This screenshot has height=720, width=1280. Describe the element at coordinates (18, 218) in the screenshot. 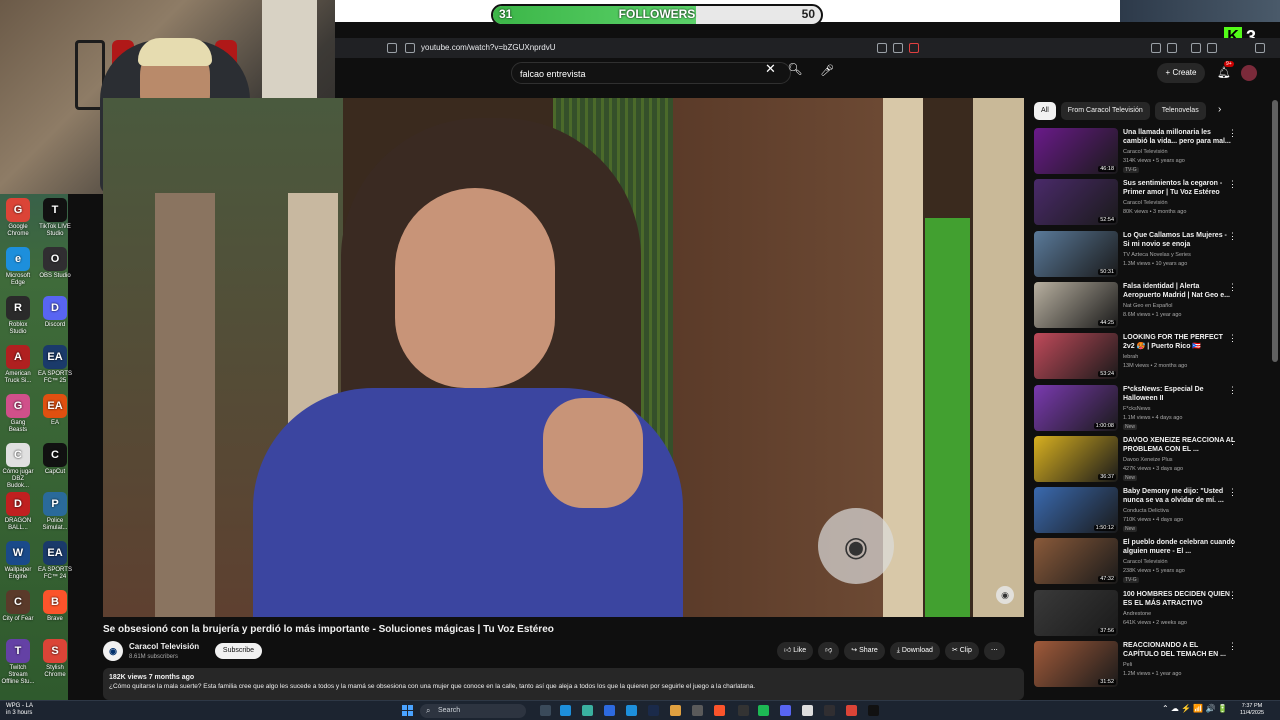

I see `desktop-icon: G Google Chrome` at that location.